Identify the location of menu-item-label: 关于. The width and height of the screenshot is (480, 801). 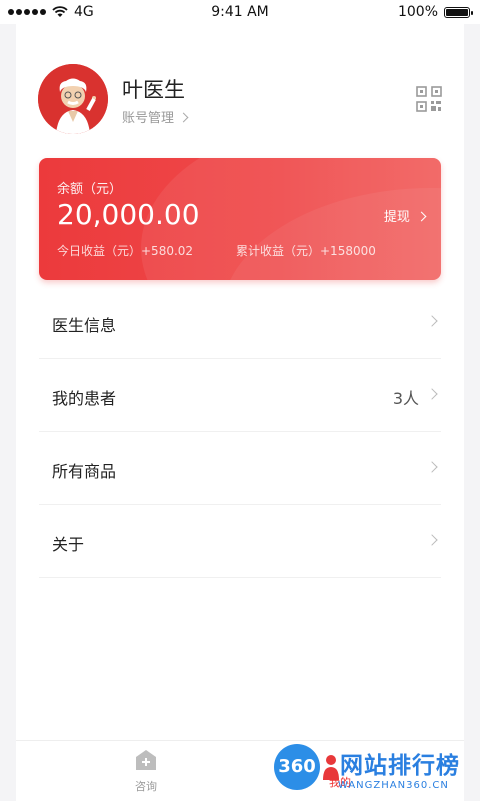
(68, 544).